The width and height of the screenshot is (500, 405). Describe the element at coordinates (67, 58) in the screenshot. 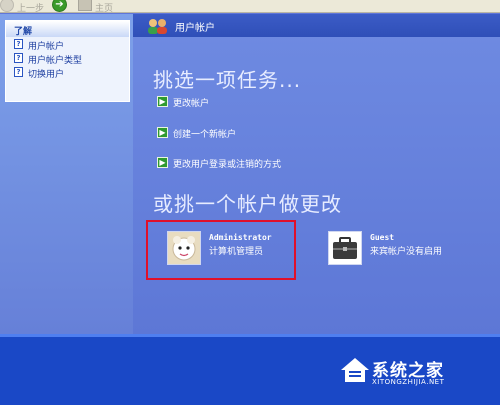

I see `learn-item-account-types: ? 用户帐户类型` at that location.